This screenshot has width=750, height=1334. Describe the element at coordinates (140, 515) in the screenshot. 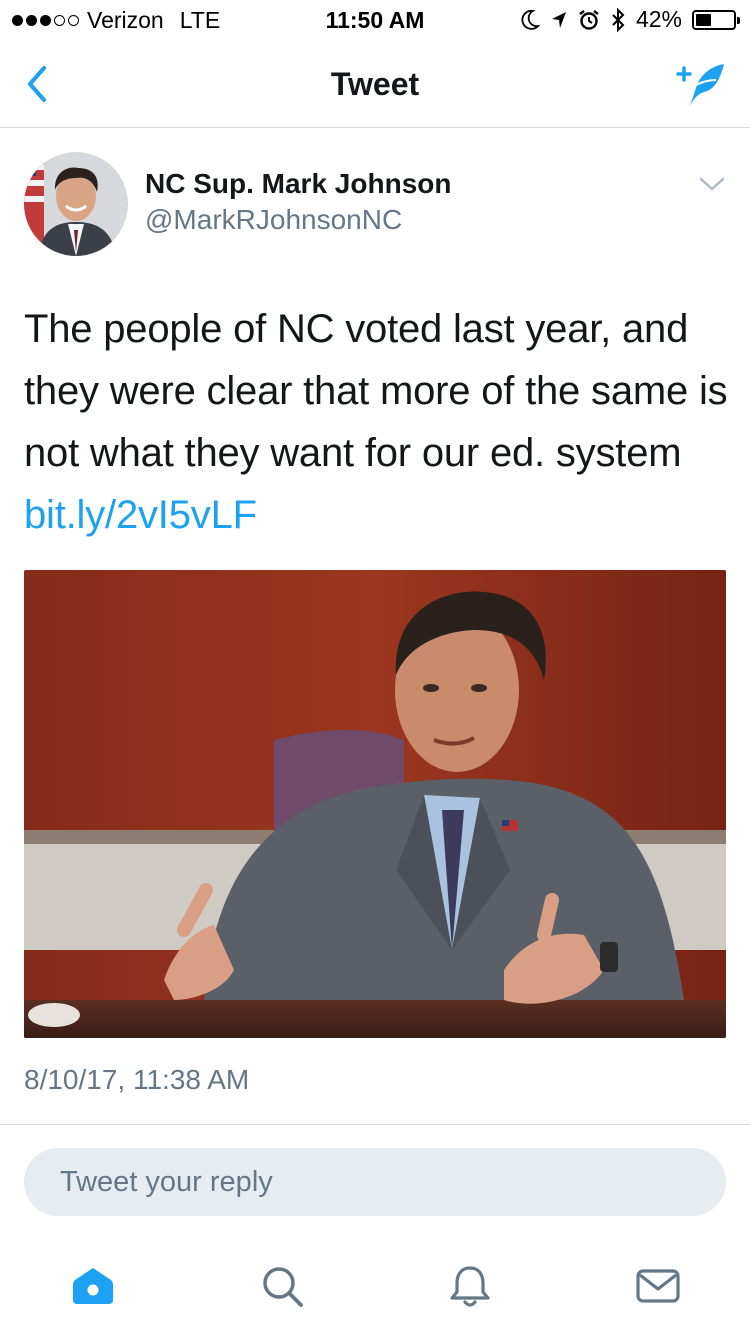

I see `tweet-link: bit.ly/2vI5vLF` at that location.